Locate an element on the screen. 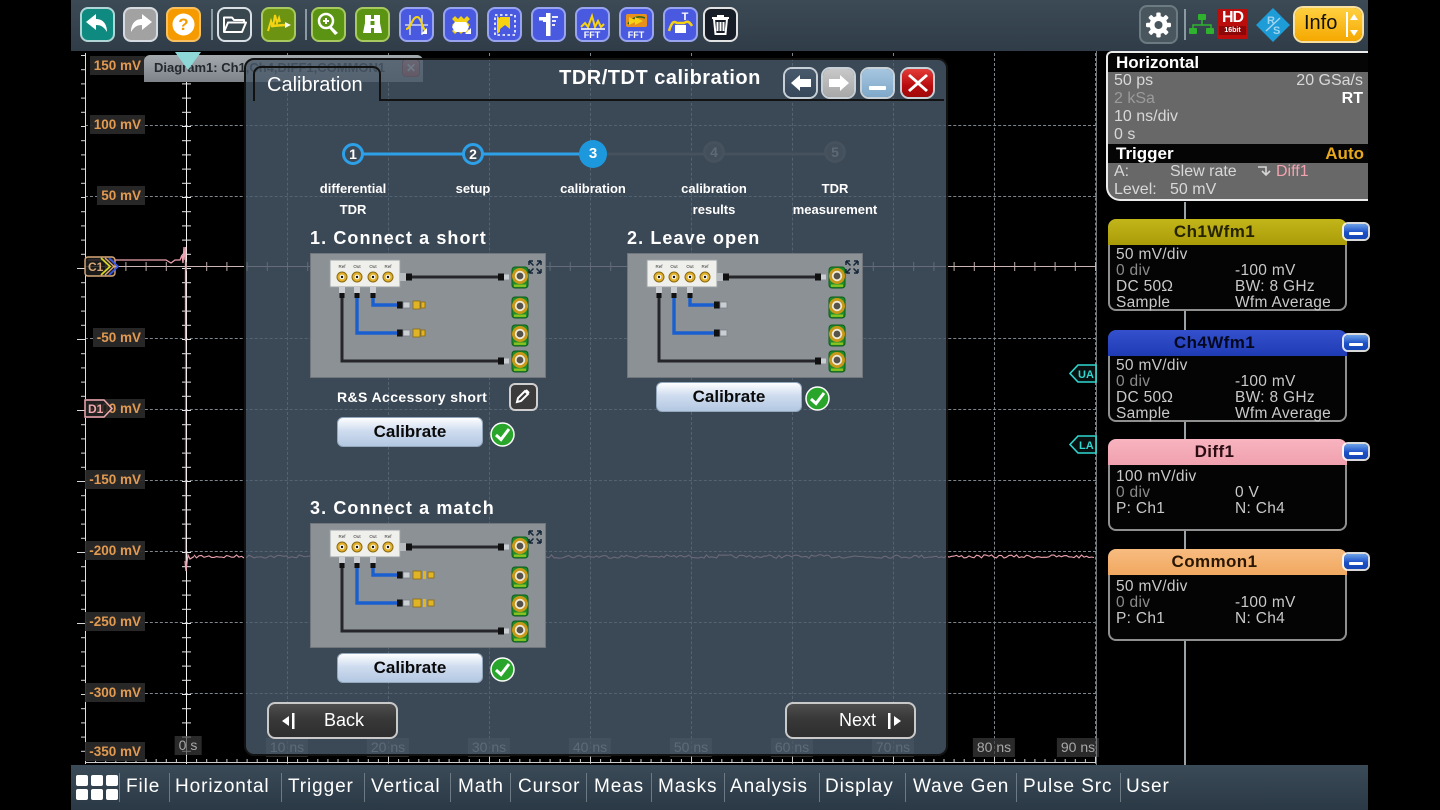 The width and height of the screenshot is (1440, 810). svg-text: UA is located at coordinates (1086, 375).